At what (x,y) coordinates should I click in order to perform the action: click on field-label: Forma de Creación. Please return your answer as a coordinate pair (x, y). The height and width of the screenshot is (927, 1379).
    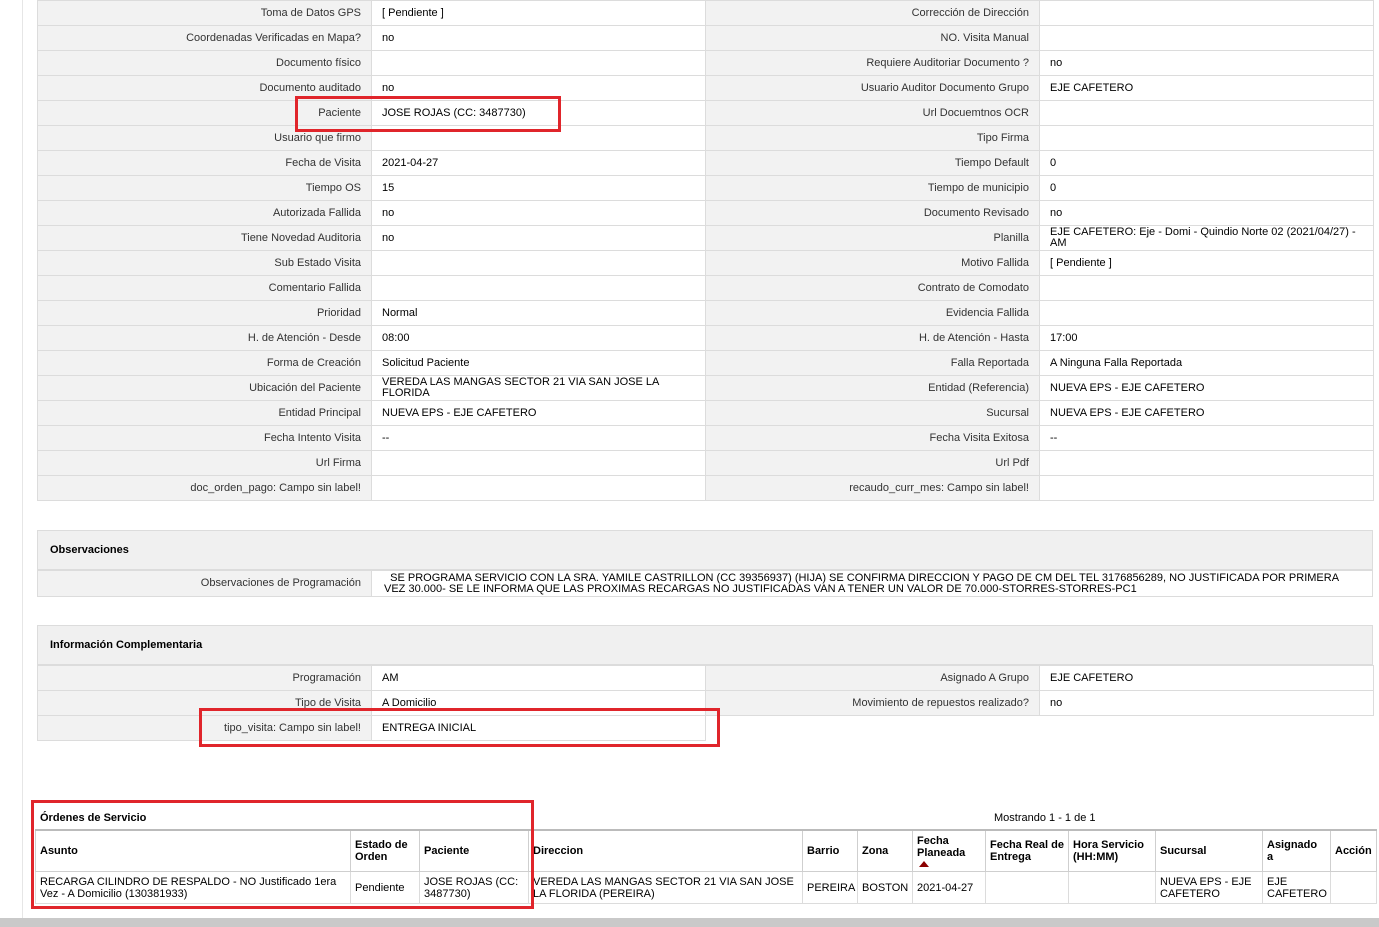
    Looking at the image, I should click on (204, 363).